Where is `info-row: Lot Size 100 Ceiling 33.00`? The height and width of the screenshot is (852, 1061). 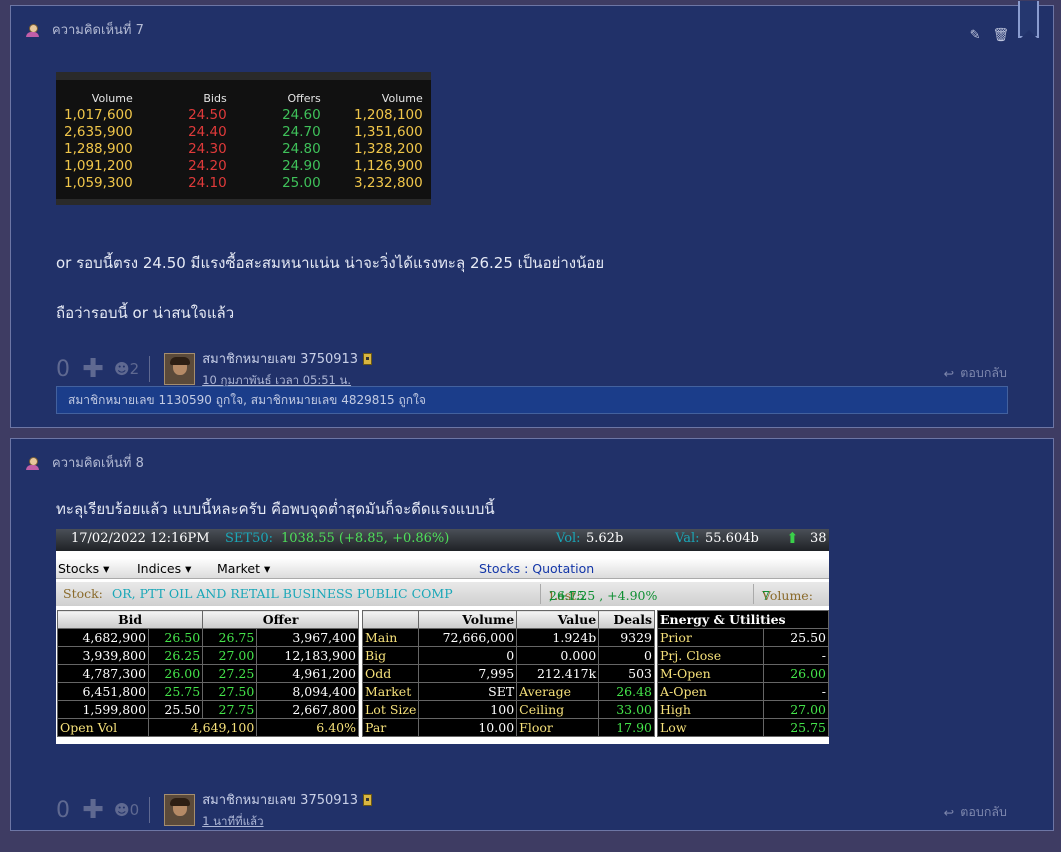 info-row: Lot Size 100 Ceiling 33.00 is located at coordinates (508, 709).